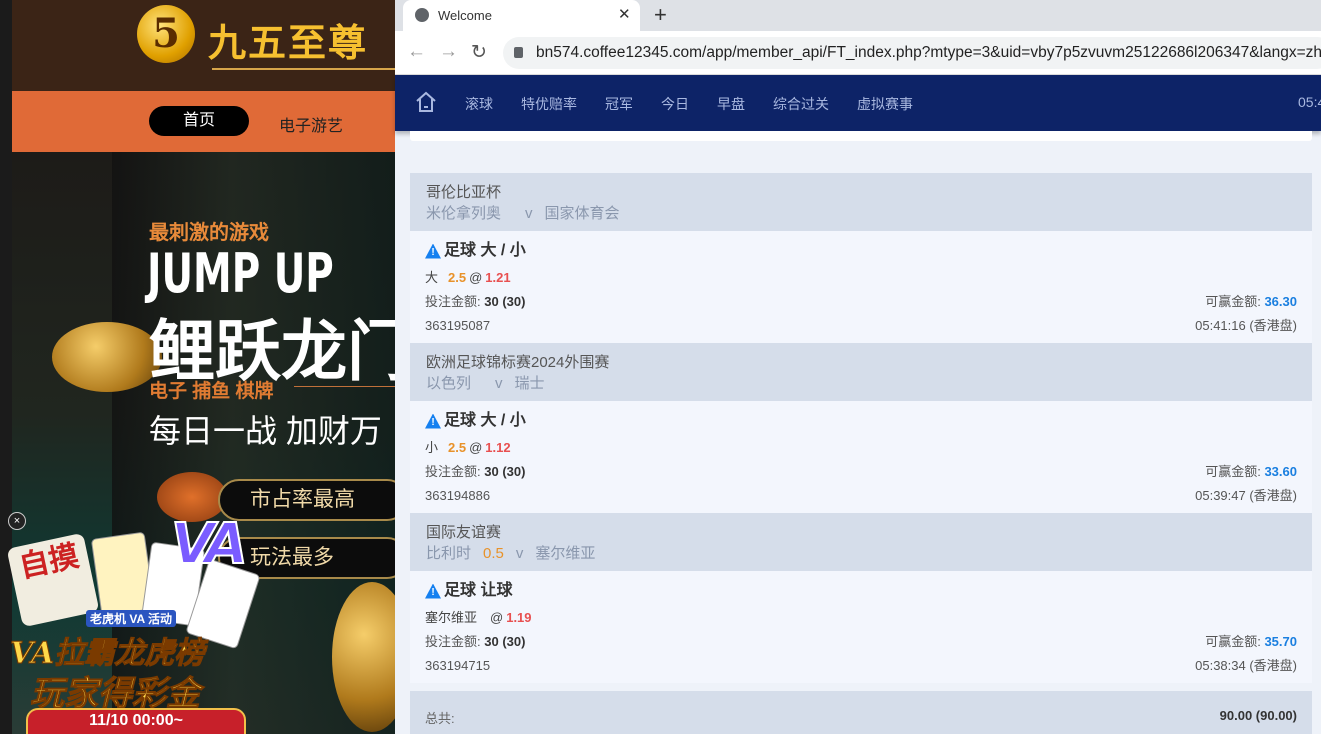  Describe the element at coordinates (1280, 301) in the screenshot. I see `win-value: 36.30` at that location.